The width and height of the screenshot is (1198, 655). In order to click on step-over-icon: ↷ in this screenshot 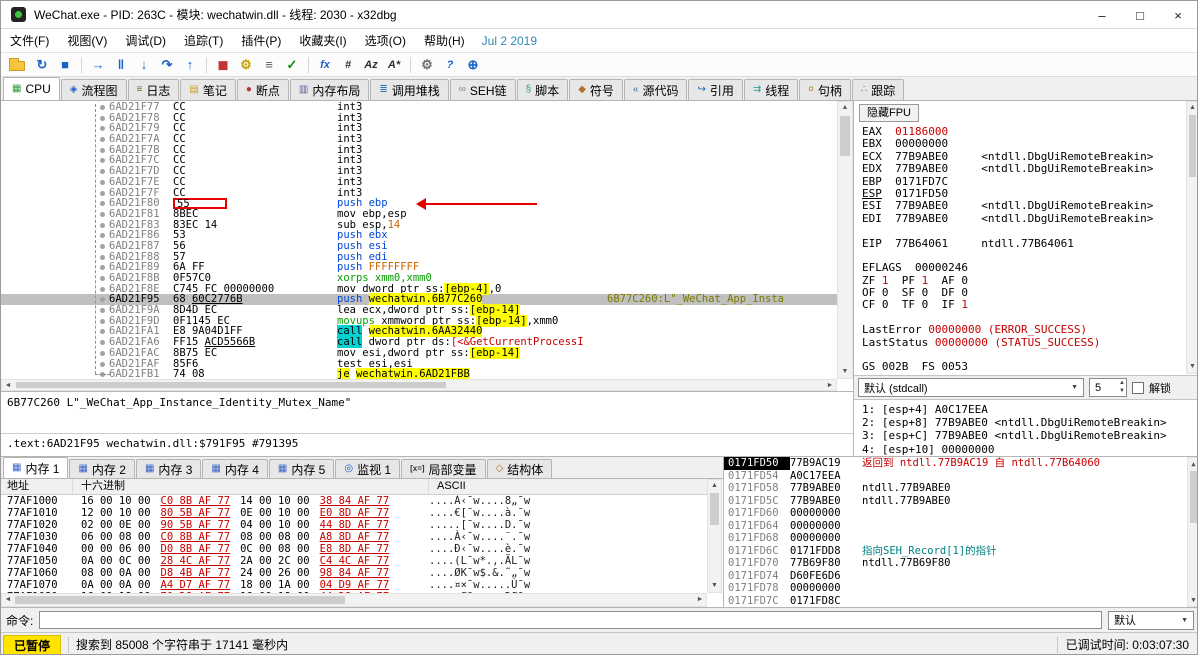, I will do `click(167, 65)`.